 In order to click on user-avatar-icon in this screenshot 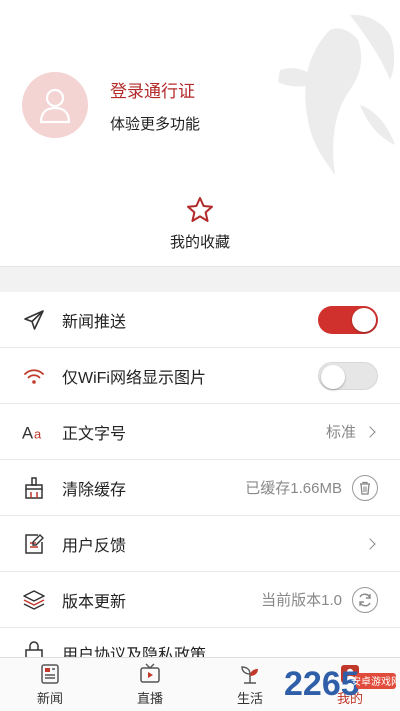, I will do `click(55, 106)`.